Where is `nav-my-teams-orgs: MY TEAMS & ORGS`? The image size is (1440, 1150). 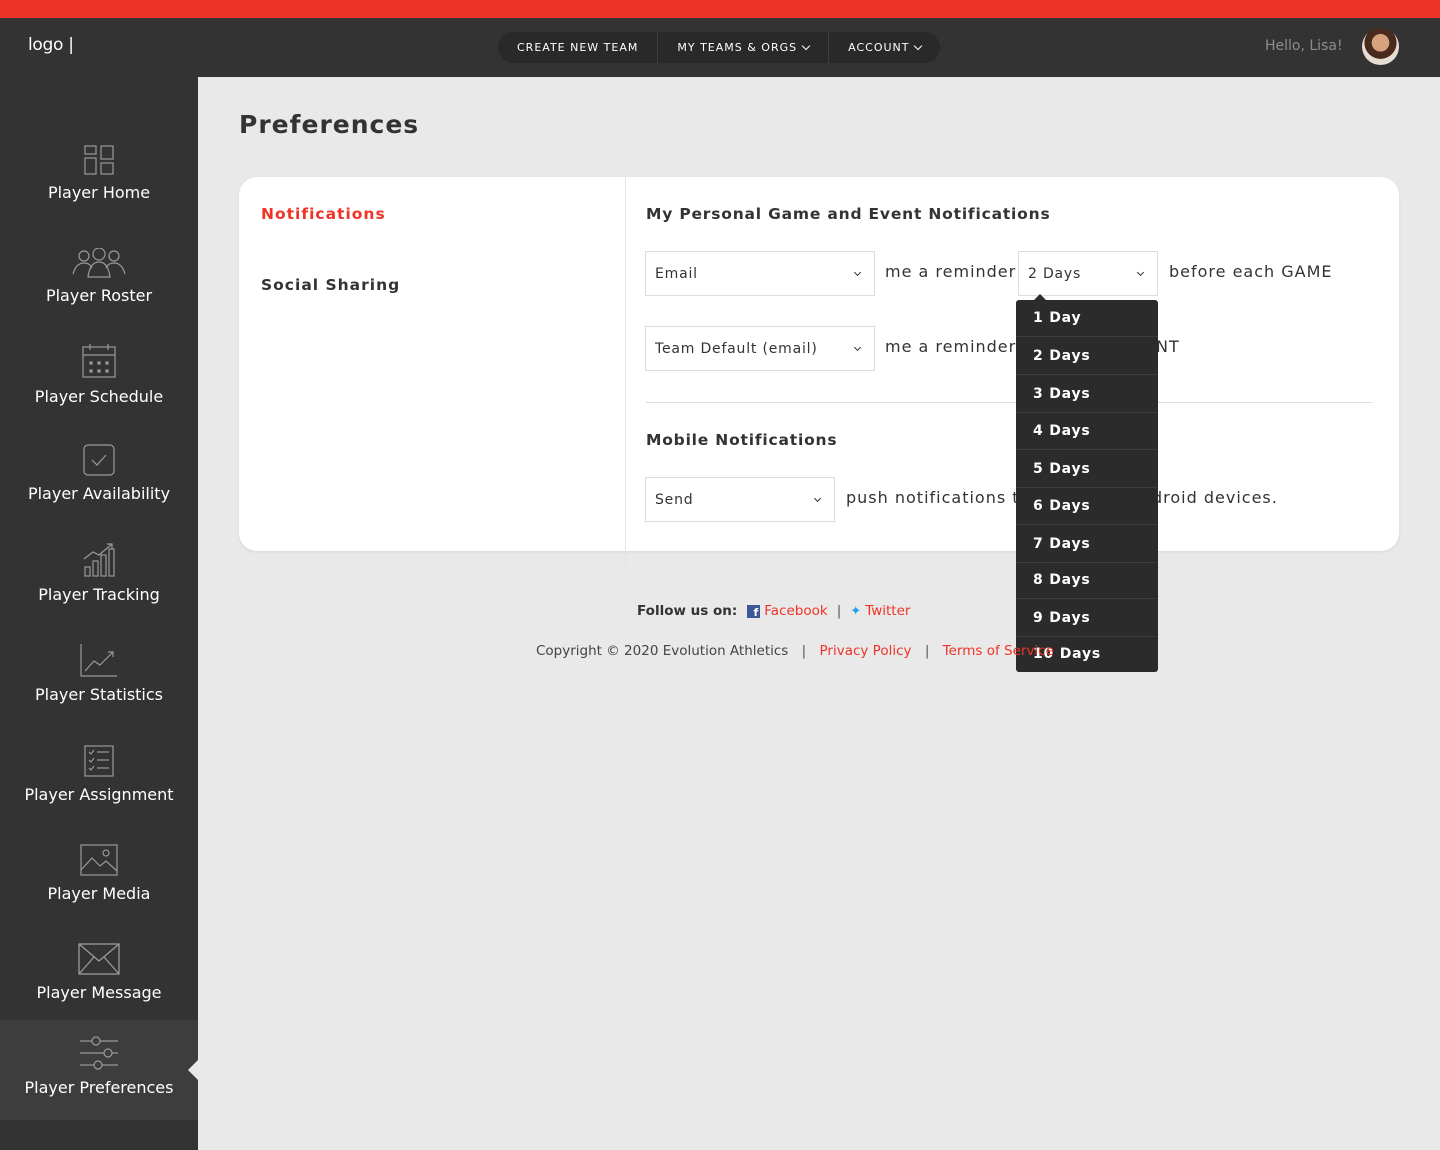 nav-my-teams-orgs: MY TEAMS & ORGS is located at coordinates (744, 47).